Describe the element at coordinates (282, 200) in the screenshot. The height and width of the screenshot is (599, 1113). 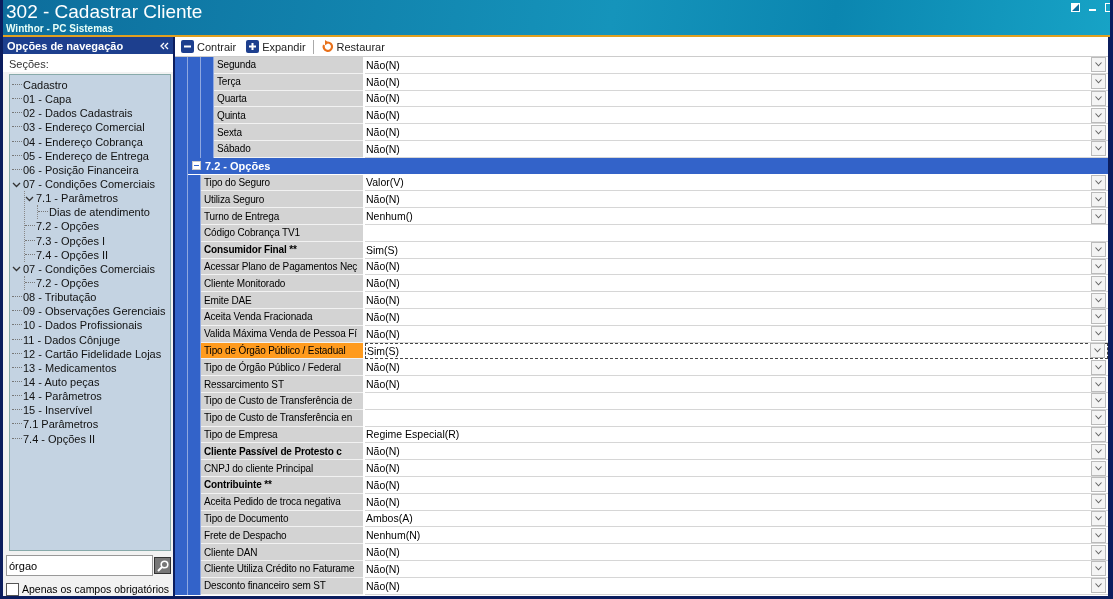
I see `property-label: Utiliza Seguro` at that location.